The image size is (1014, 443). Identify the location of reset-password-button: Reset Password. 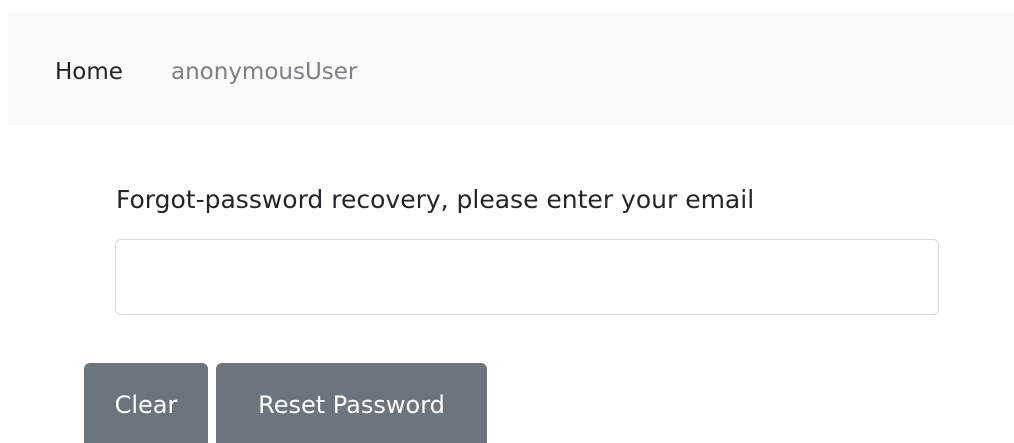
(351, 403).